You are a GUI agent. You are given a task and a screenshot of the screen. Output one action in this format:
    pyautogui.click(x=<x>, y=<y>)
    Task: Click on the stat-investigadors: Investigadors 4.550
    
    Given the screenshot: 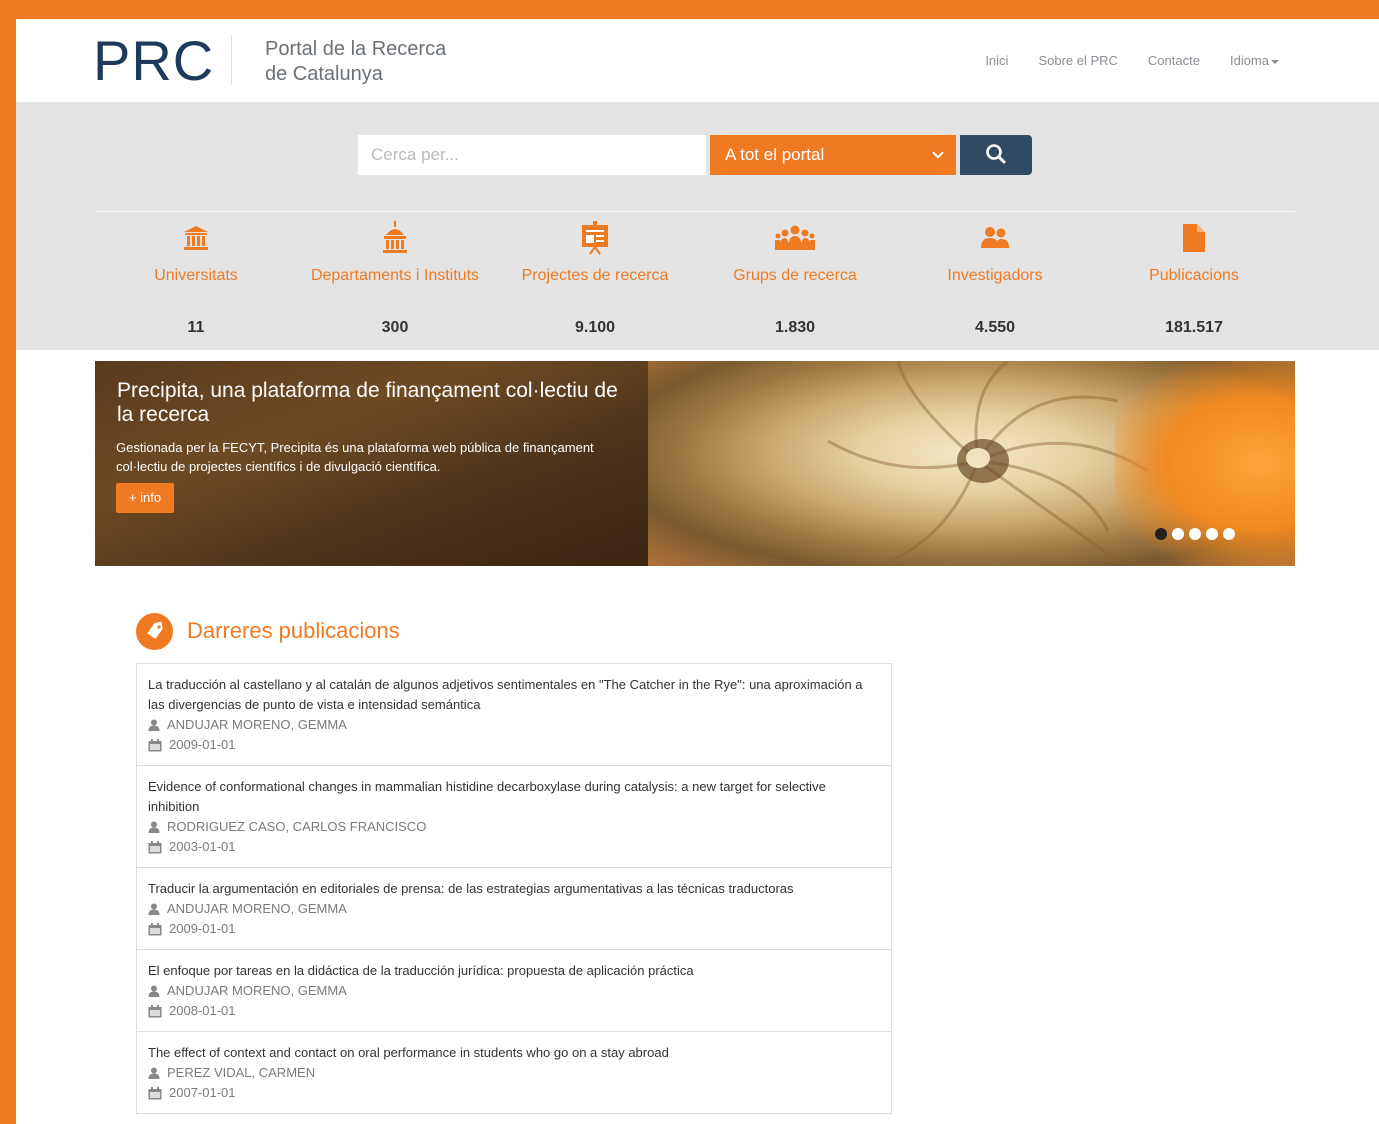 What is the action you would take?
    pyautogui.click(x=995, y=278)
    